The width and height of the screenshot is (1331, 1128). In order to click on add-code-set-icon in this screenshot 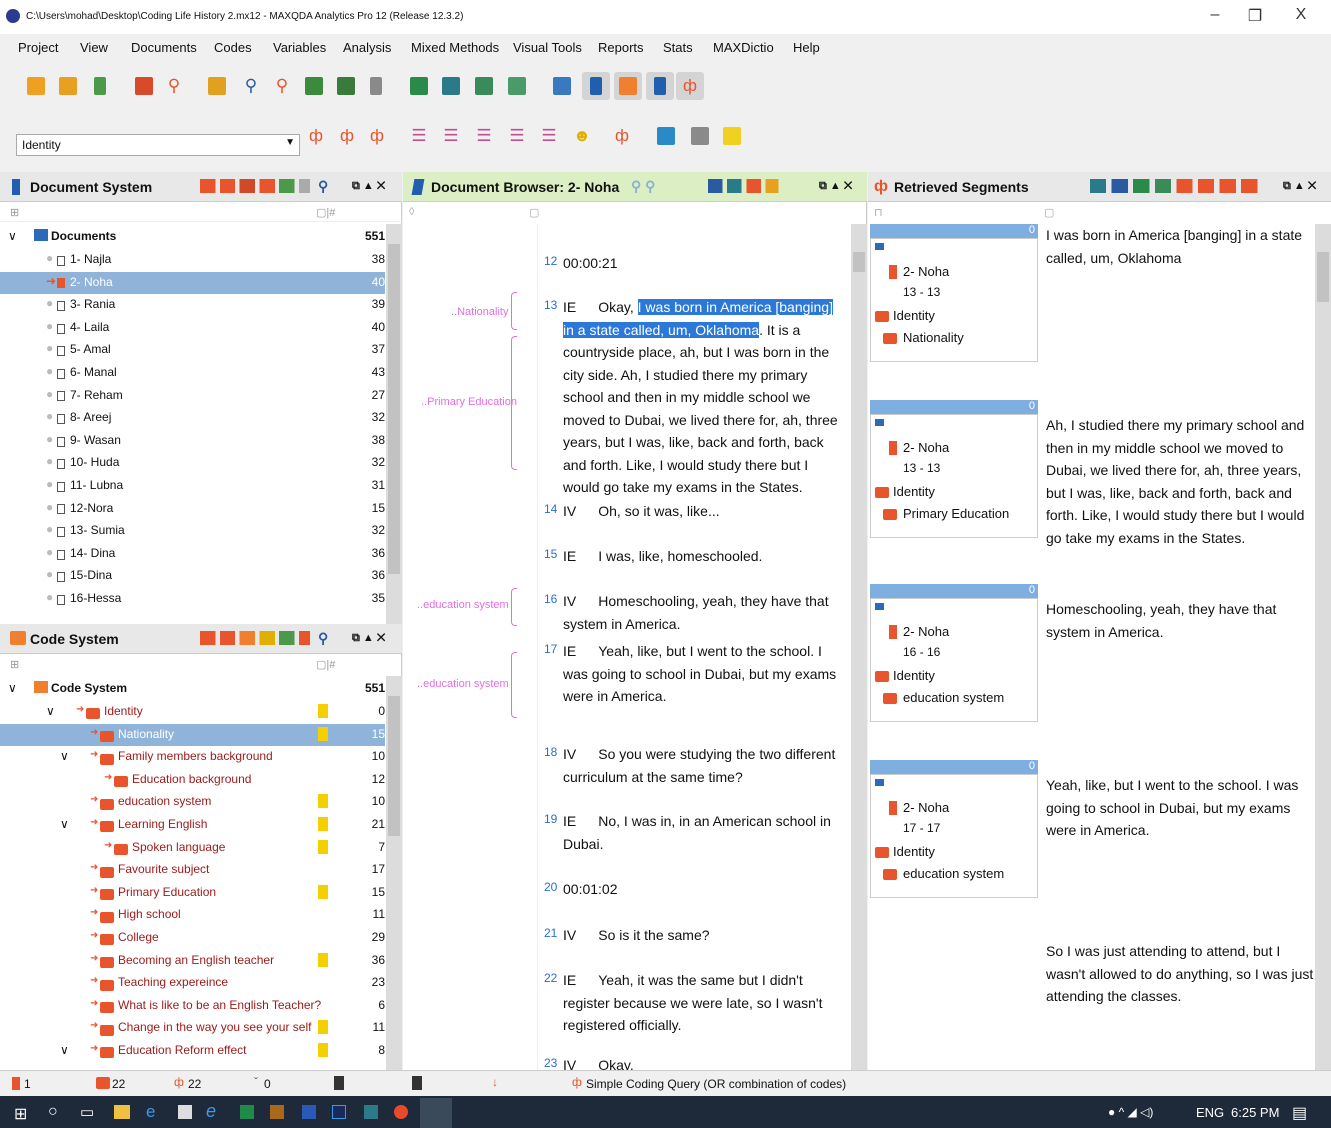, I will do `click(666, 136)`.